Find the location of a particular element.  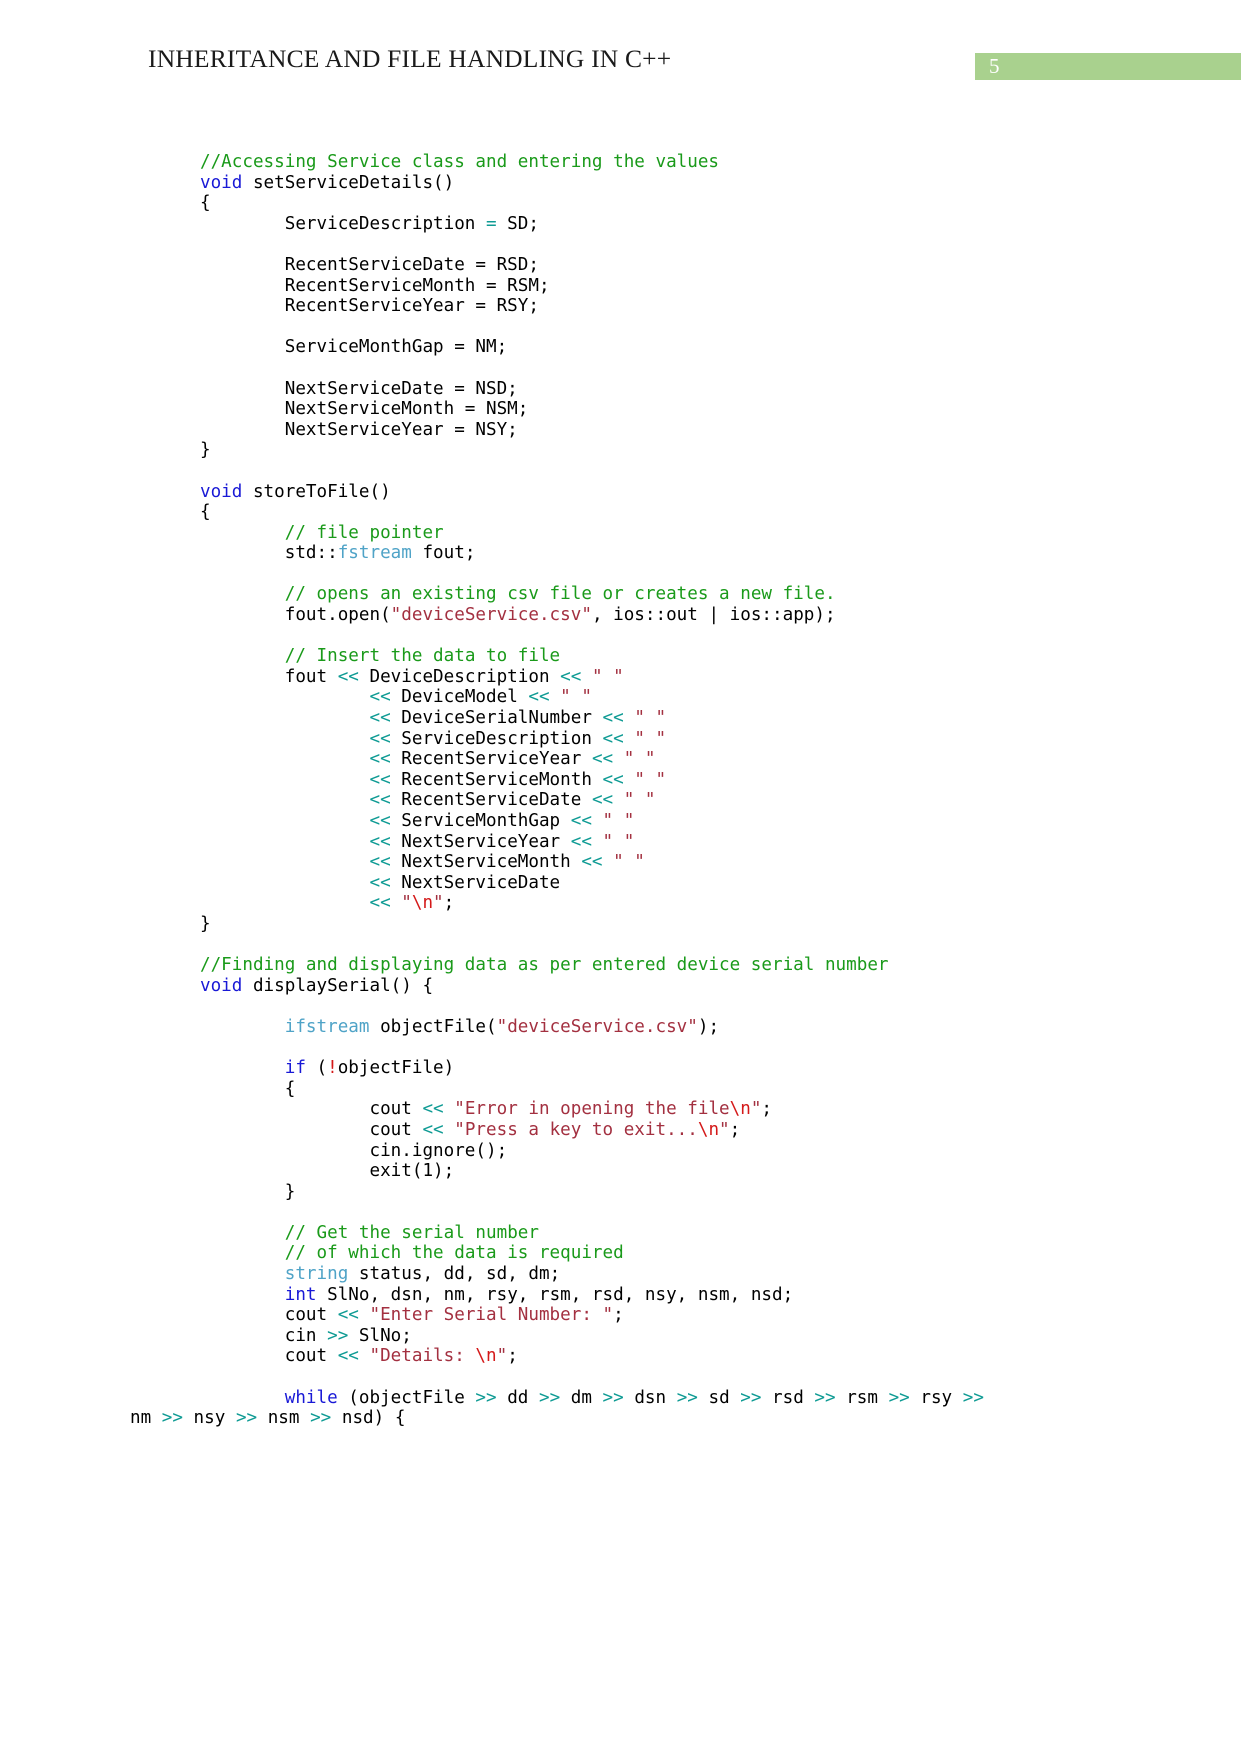

code-line: << DeviceModel << " " is located at coordinates (480, 697).